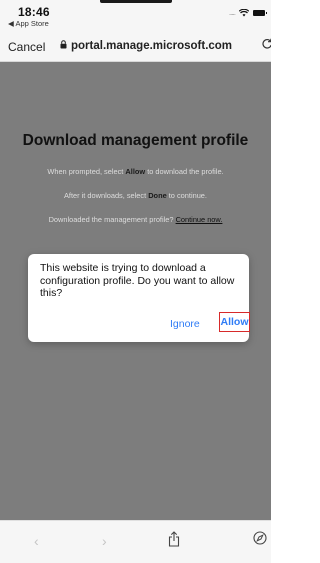  Describe the element at coordinates (244, 12) in the screenshot. I see `wifi-icon` at that location.